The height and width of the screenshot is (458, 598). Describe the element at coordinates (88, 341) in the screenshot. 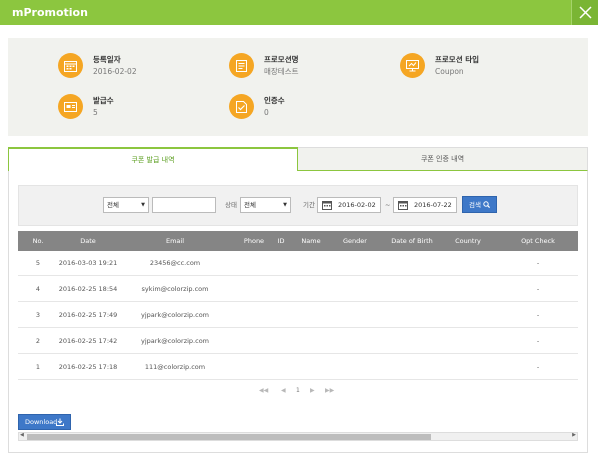

I see `cell-date: 2016-02-25 17:42` at that location.